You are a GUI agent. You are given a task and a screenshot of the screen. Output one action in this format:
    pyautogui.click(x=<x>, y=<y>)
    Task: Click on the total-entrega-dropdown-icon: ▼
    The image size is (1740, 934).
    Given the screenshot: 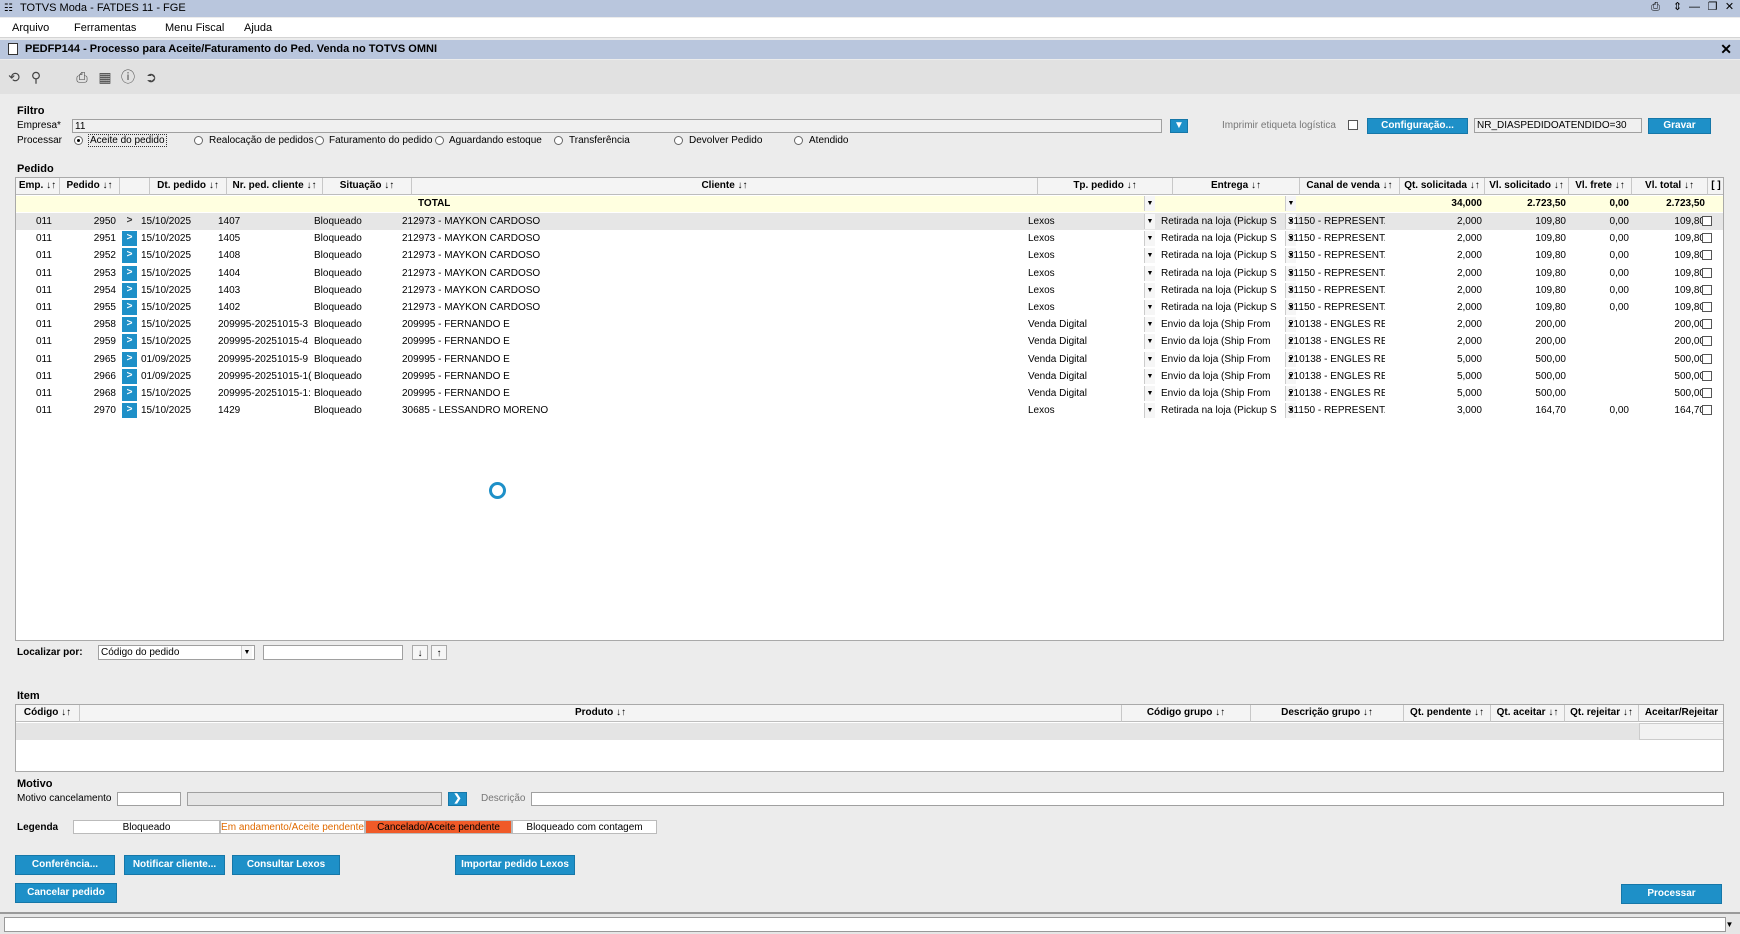 What is the action you would take?
    pyautogui.click(x=1290, y=203)
    